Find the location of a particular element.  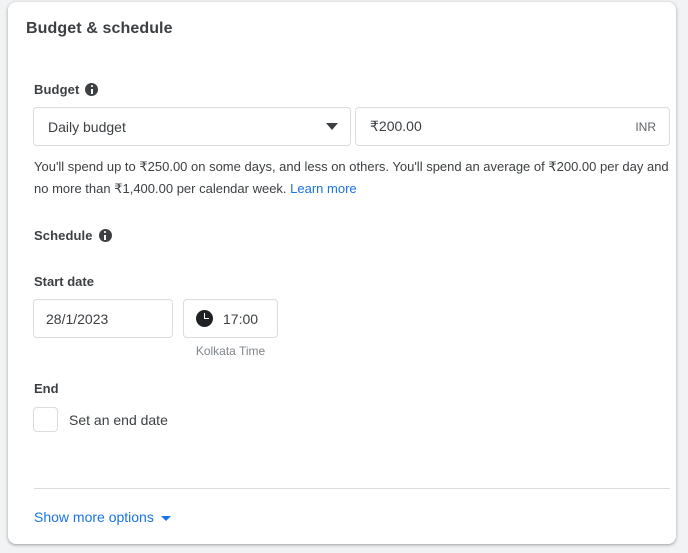

budget-section-label: Budget is located at coordinates (66, 89).